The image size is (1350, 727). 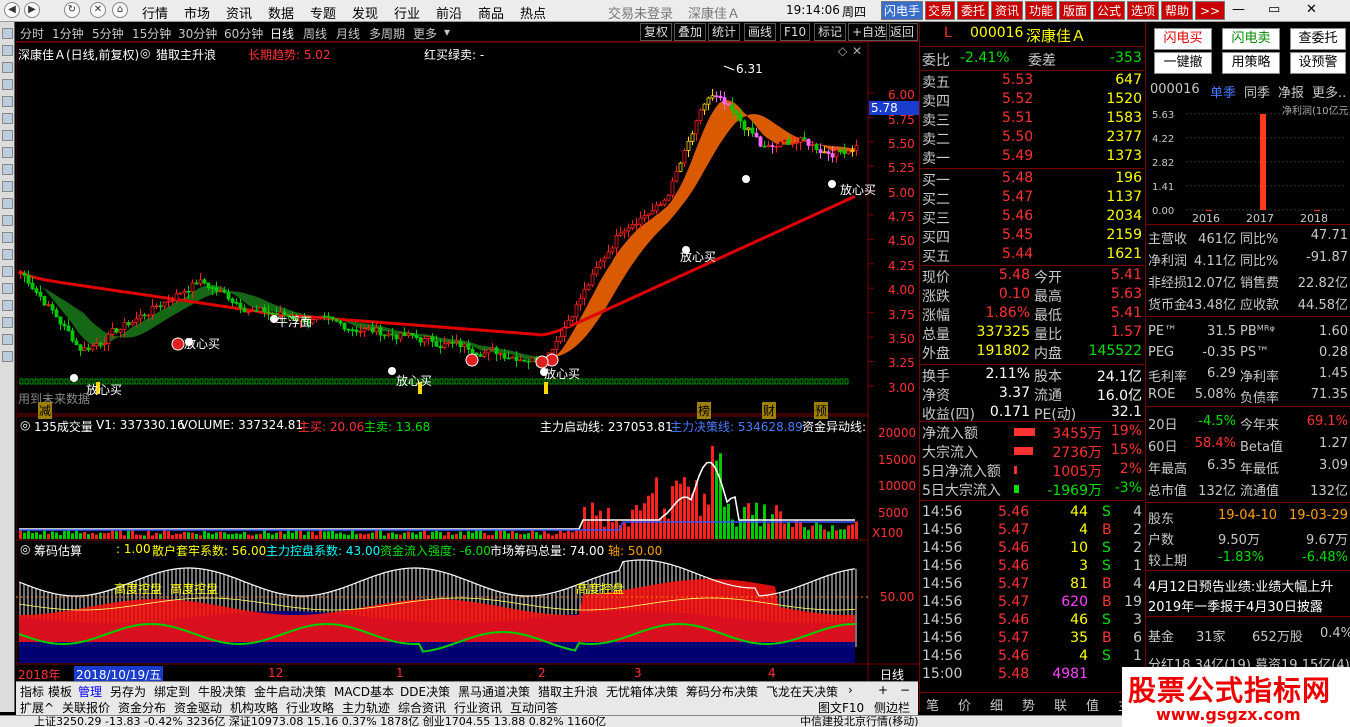 What do you see at coordinates (1274, 9) in the screenshot?
I see `maximize-icon: ▭` at bounding box center [1274, 9].